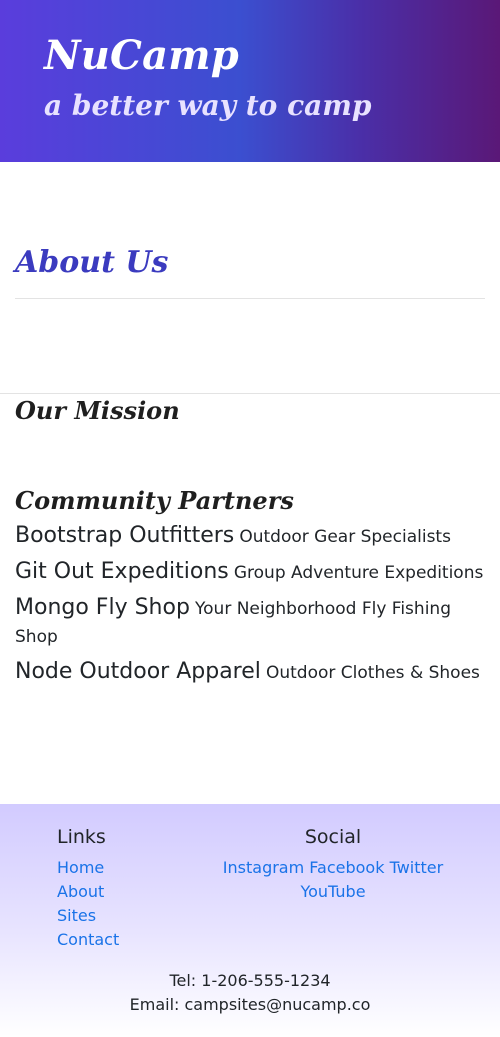  What do you see at coordinates (141, 55) in the screenshot?
I see `brand-title: NuCamp` at bounding box center [141, 55].